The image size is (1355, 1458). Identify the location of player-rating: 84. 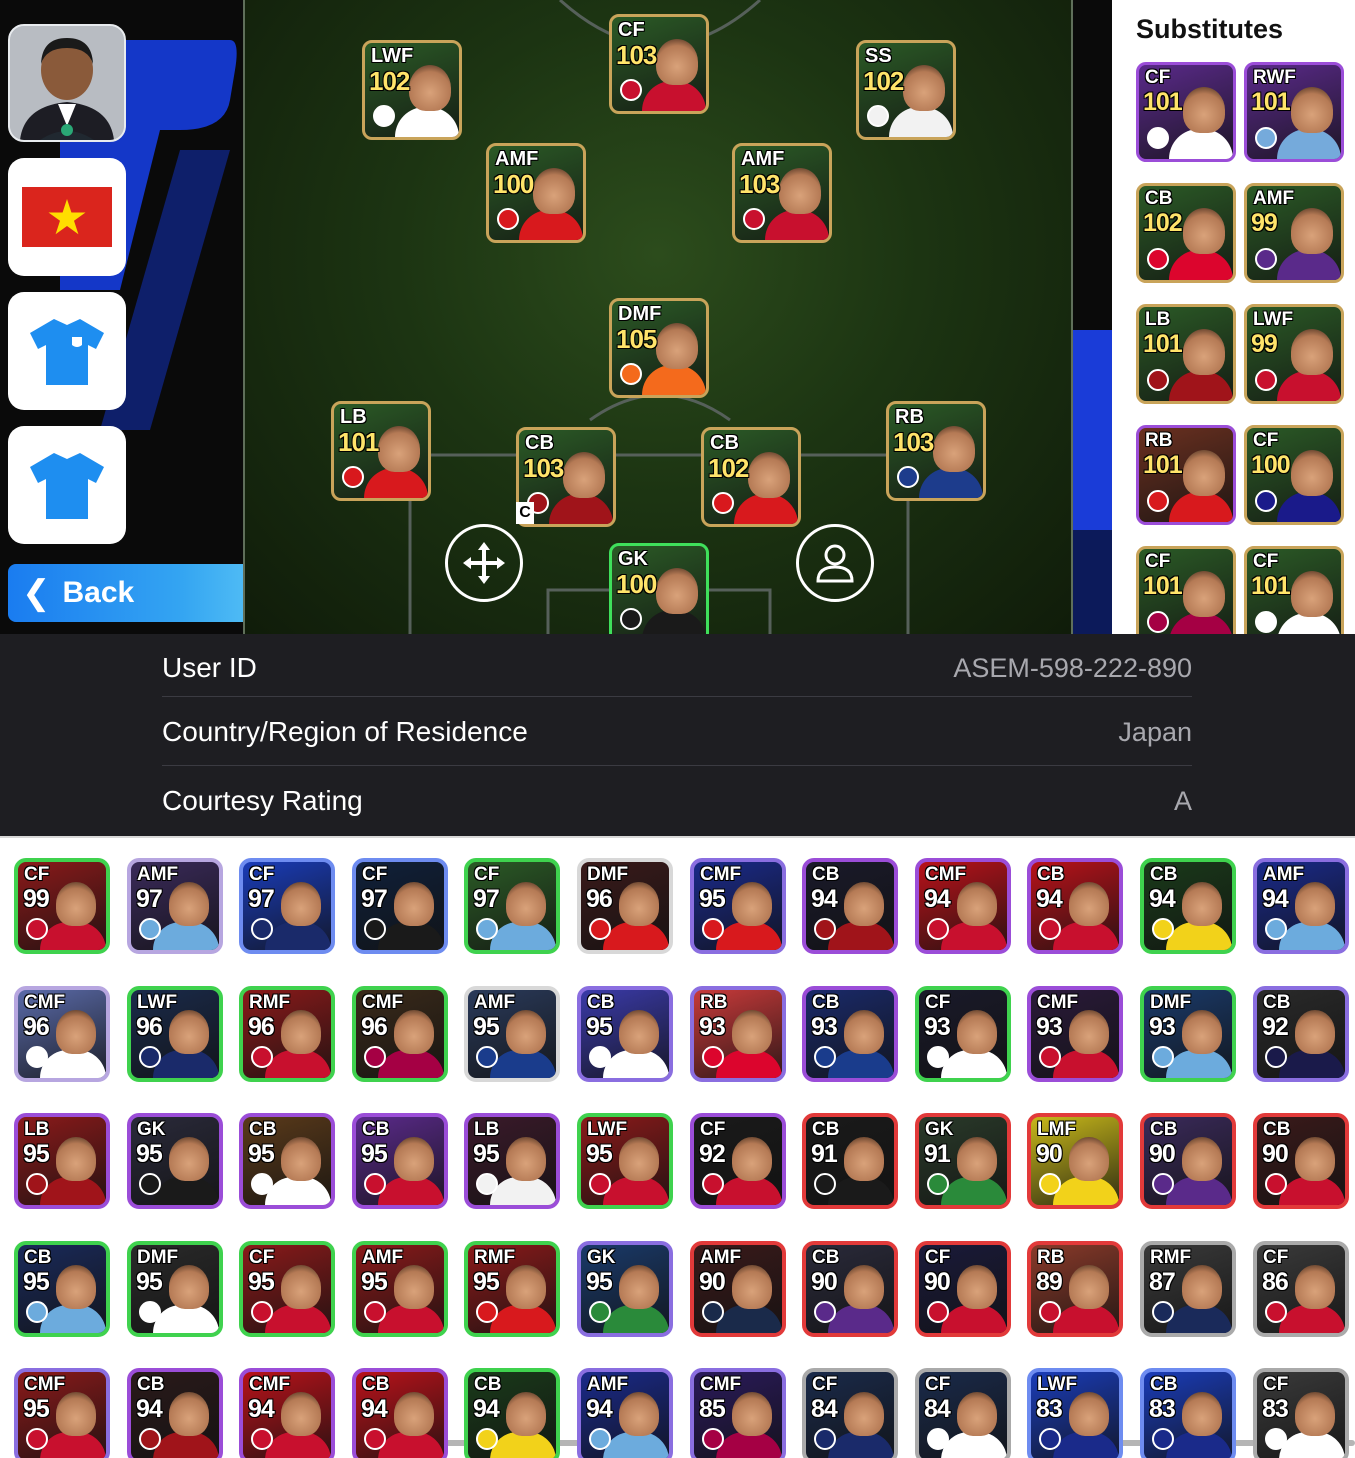
(937, 1409).